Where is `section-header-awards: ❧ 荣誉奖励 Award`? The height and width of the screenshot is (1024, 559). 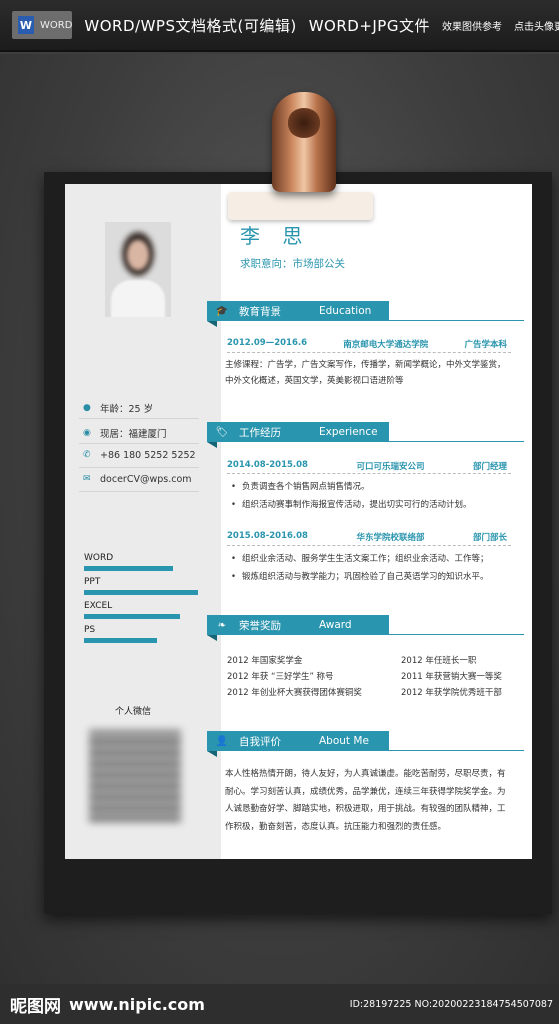 section-header-awards: ❧ 荣誉奖励 Award is located at coordinates (298, 628).